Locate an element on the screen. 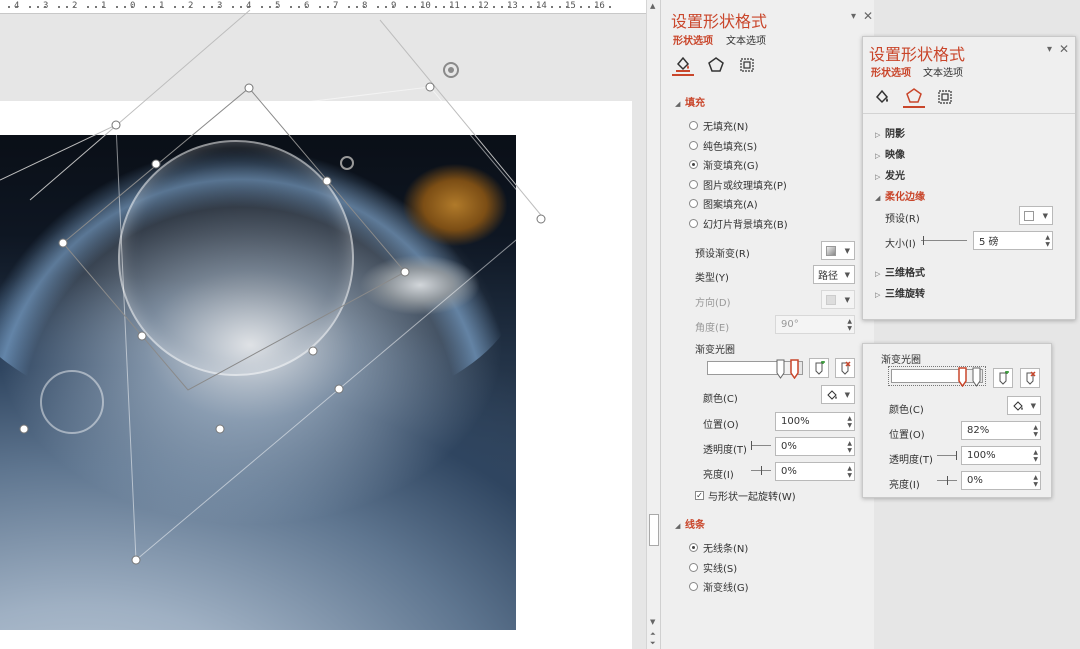 The image size is (1080, 649). soft-edges-size-slider is located at coordinates (944, 240).